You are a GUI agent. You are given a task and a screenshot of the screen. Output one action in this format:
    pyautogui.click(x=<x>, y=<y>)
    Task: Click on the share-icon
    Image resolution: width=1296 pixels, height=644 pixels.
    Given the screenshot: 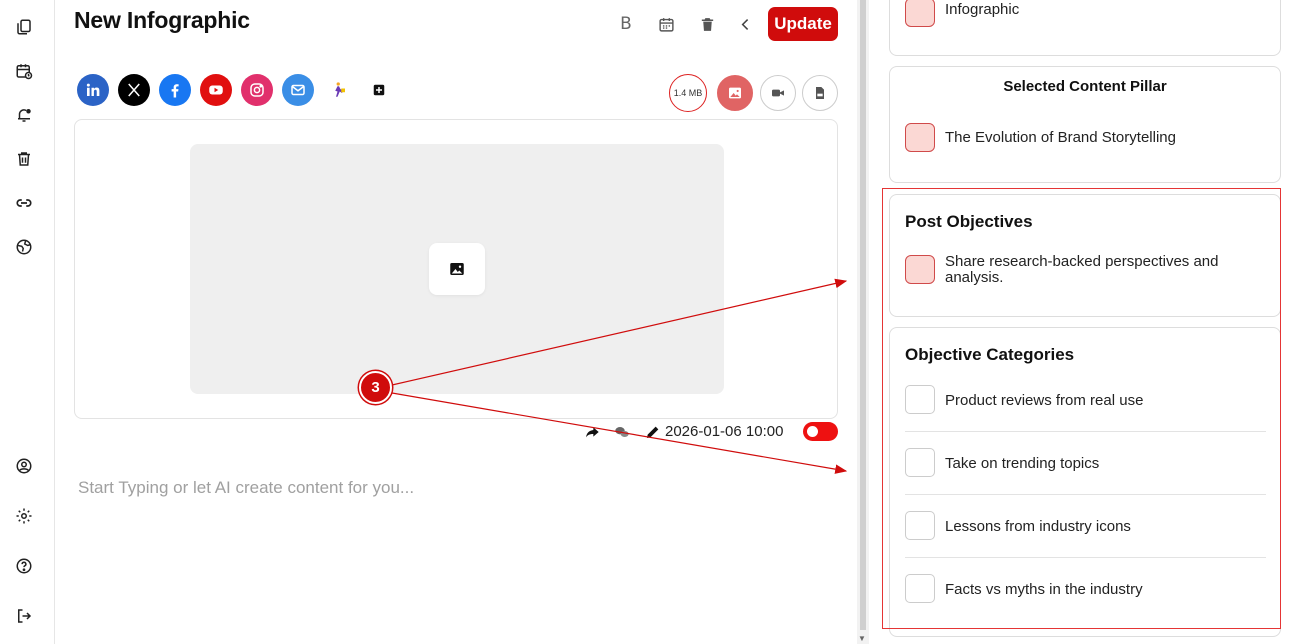 What is the action you would take?
    pyautogui.click(x=592, y=432)
    